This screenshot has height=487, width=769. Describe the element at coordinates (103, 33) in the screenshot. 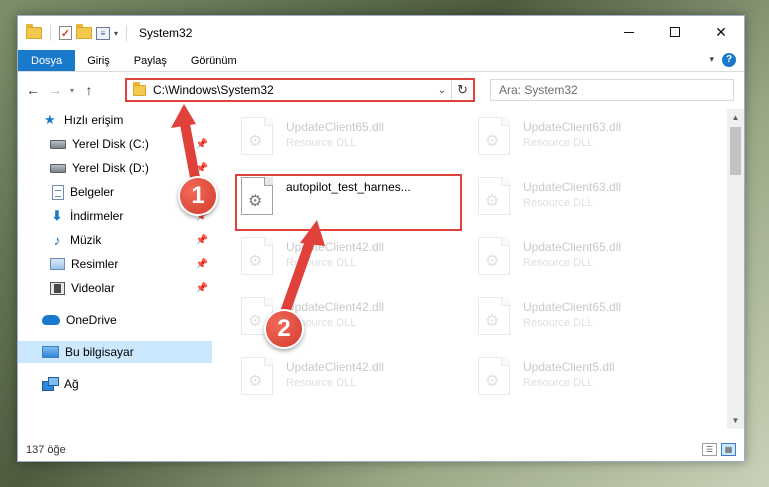

I see `customize-icon: ≡` at that location.